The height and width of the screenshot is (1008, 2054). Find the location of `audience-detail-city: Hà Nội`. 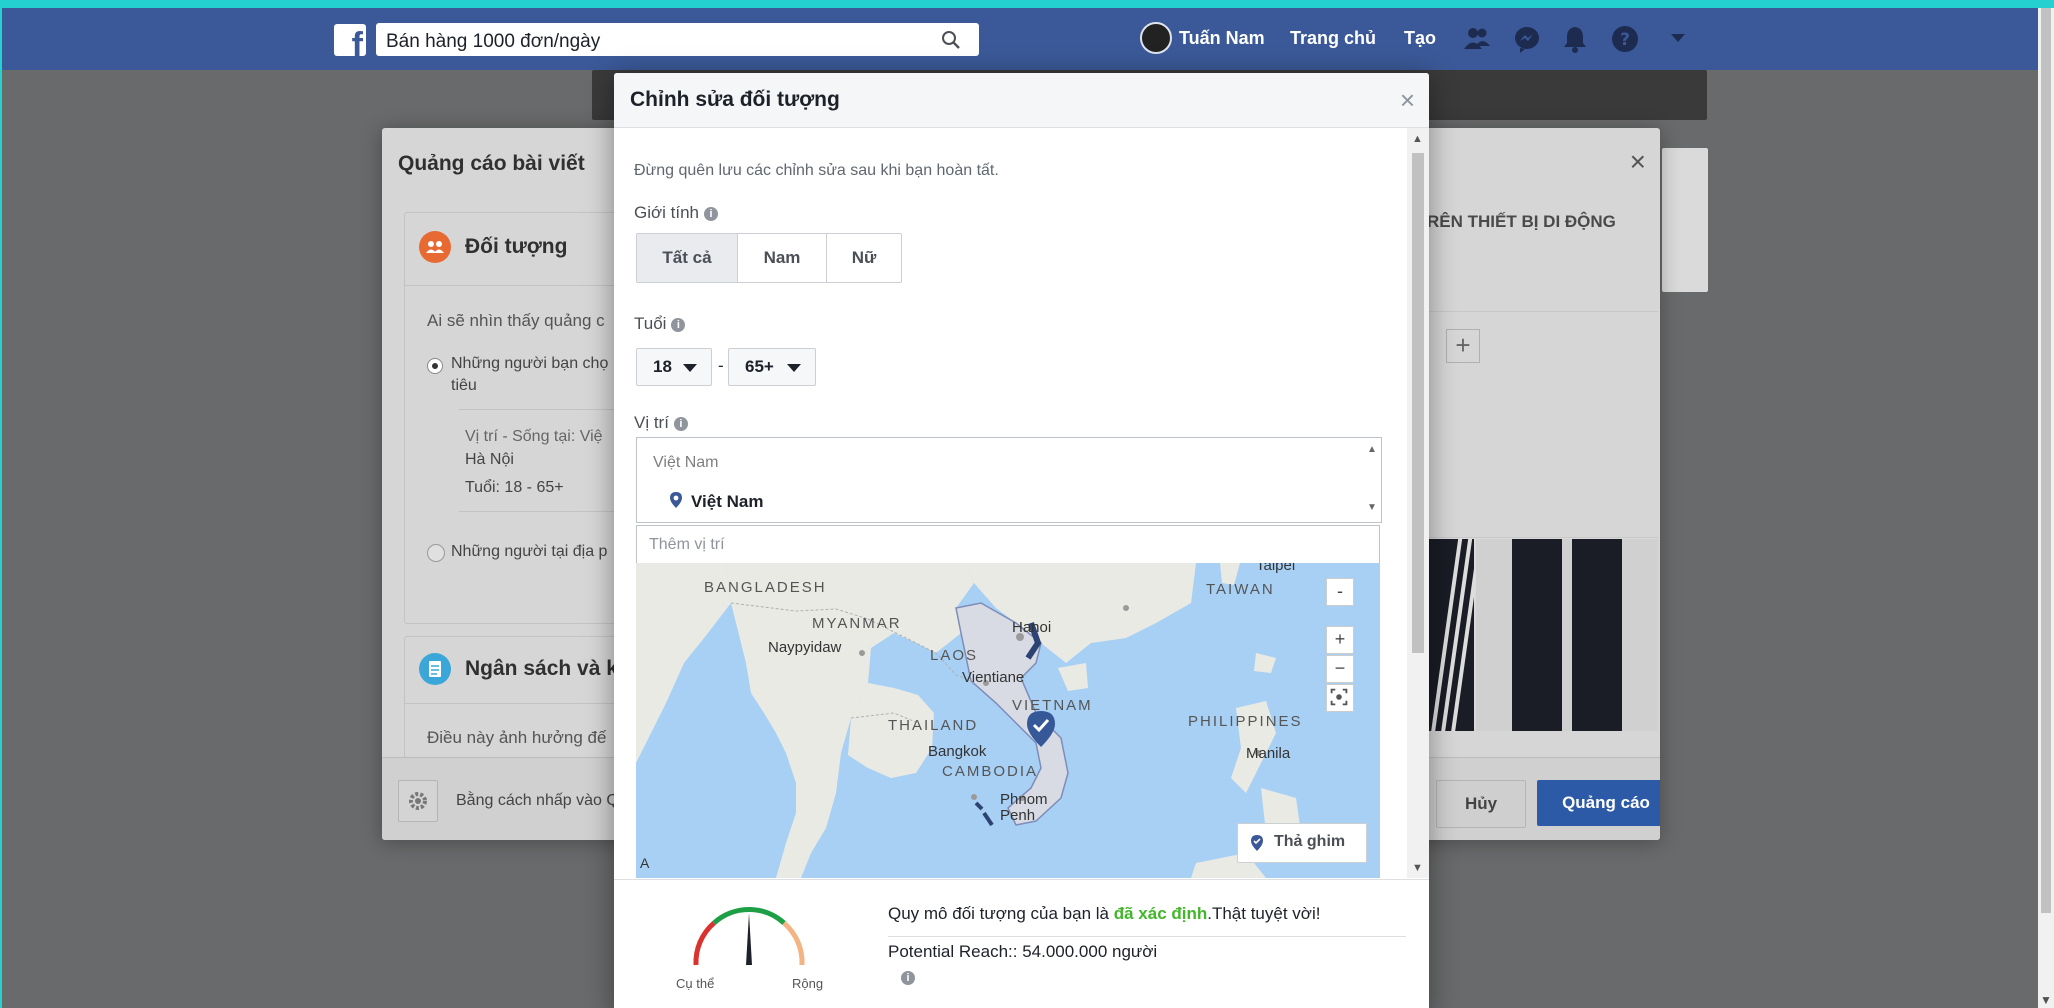

audience-detail-city: Hà Nội is located at coordinates (489, 459).